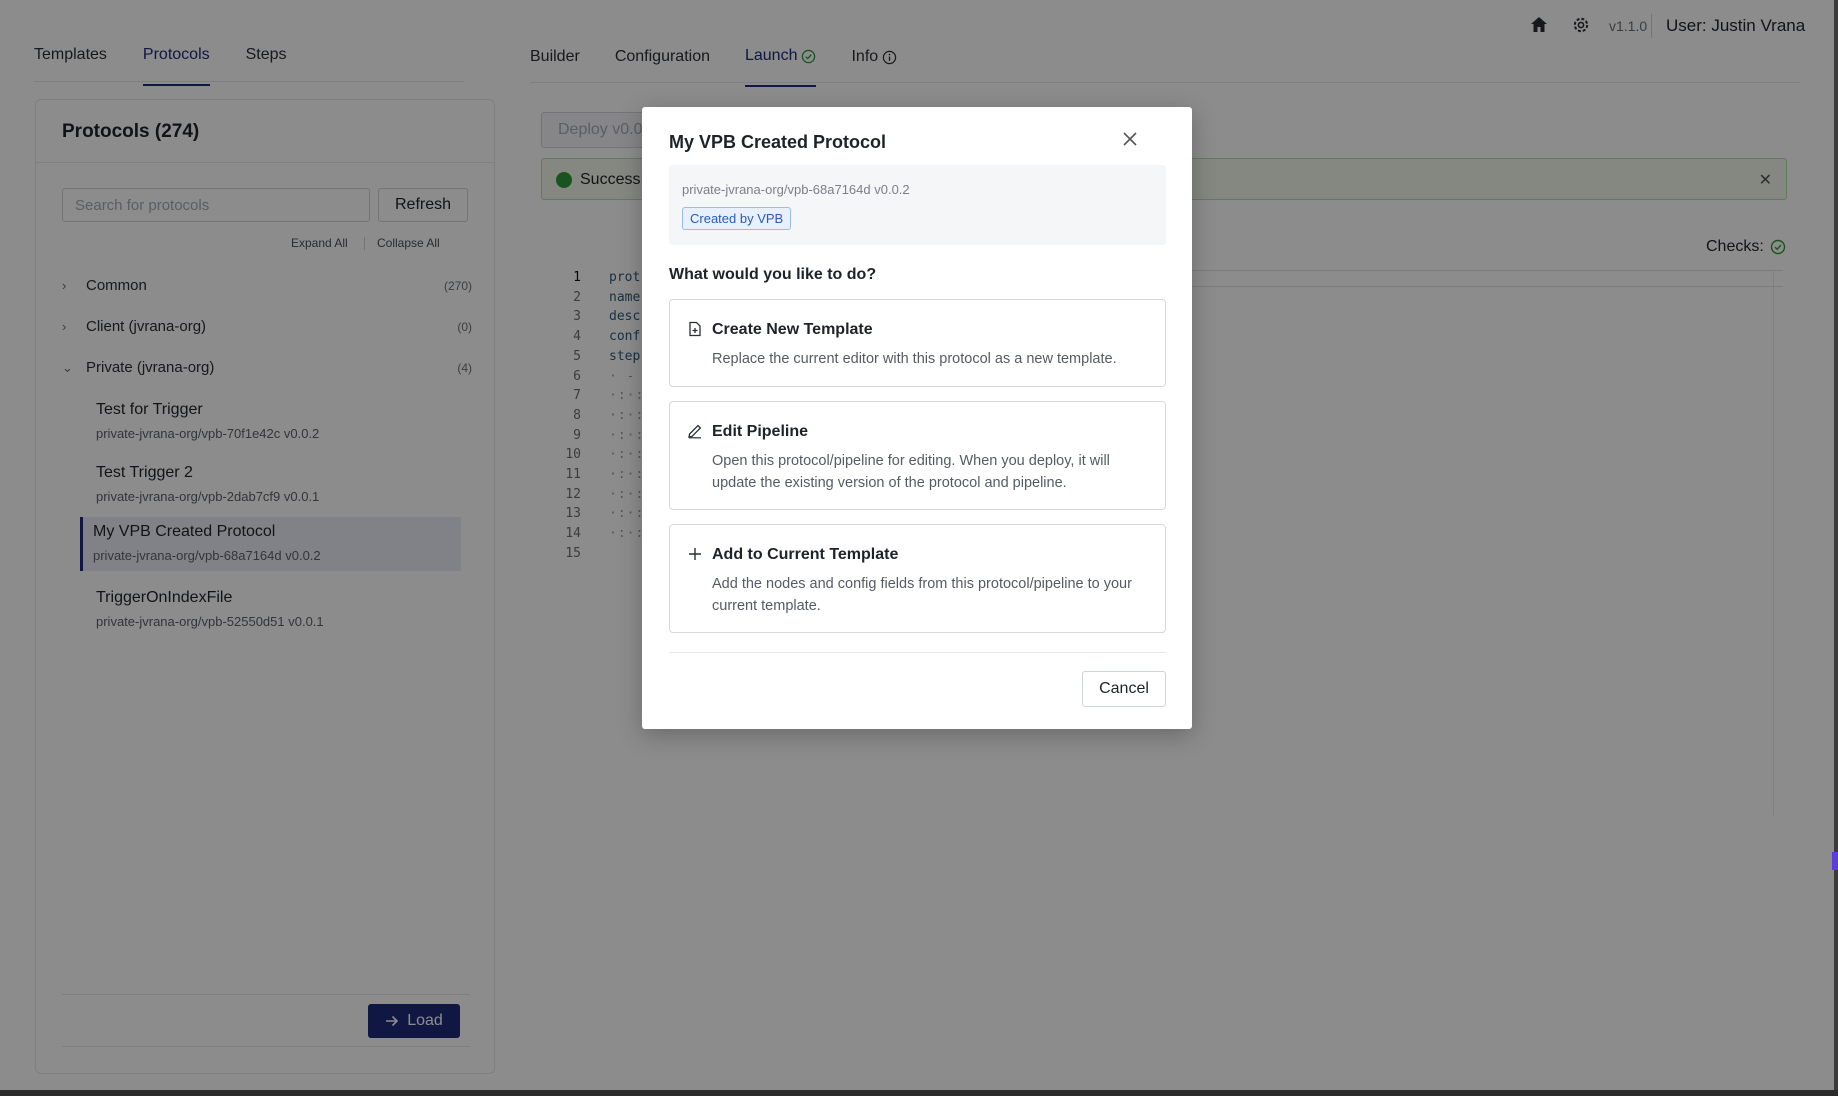 The width and height of the screenshot is (1838, 1096). What do you see at coordinates (1130, 139) in the screenshot?
I see `close-icon` at bounding box center [1130, 139].